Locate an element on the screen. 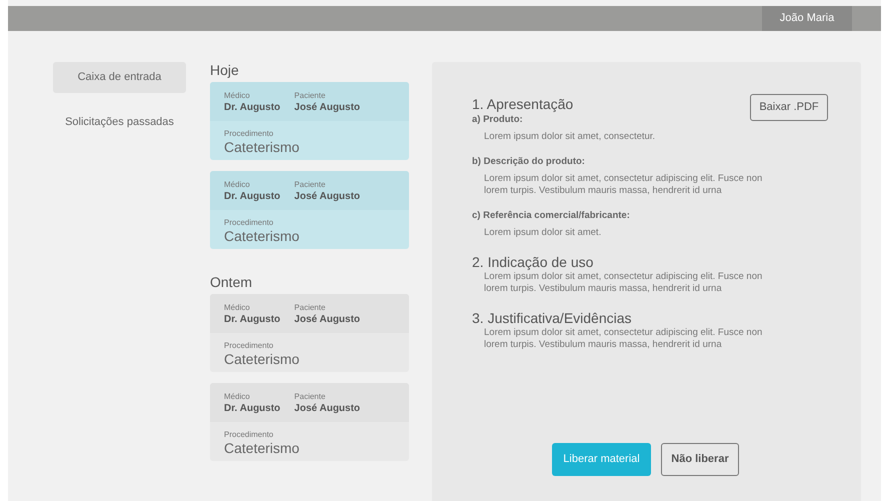 This screenshot has height=501, width=889. do-not-release-button: Não liberar is located at coordinates (700, 459).